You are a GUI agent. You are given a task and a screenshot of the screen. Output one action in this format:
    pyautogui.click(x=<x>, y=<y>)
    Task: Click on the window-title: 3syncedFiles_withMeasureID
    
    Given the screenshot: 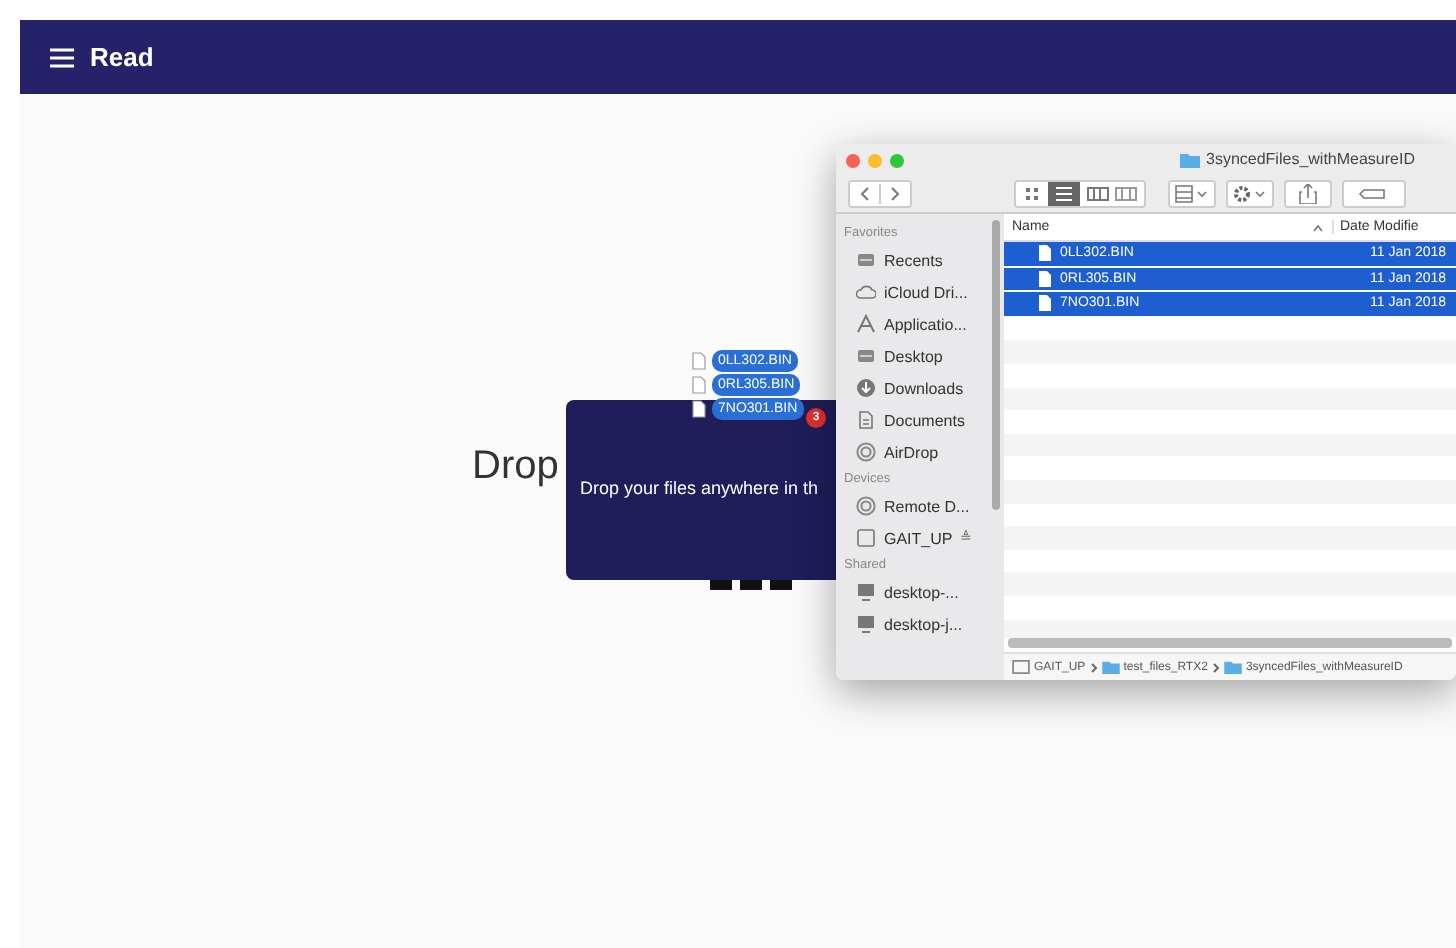 What is the action you would take?
    pyautogui.click(x=1310, y=159)
    